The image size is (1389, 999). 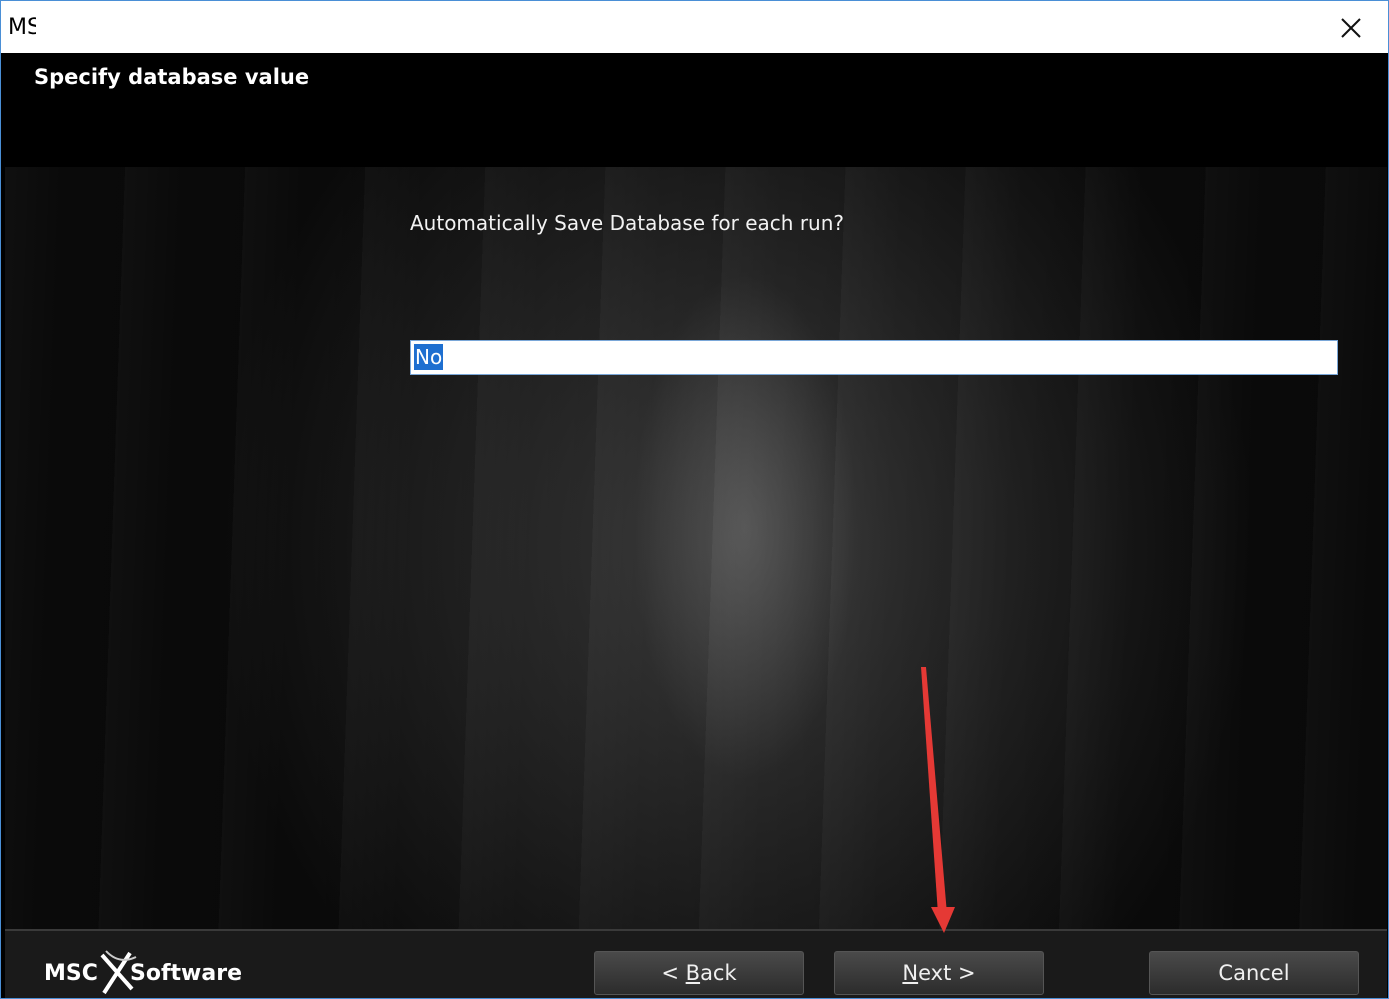 I want to click on close-button, so click(x=1351, y=28).